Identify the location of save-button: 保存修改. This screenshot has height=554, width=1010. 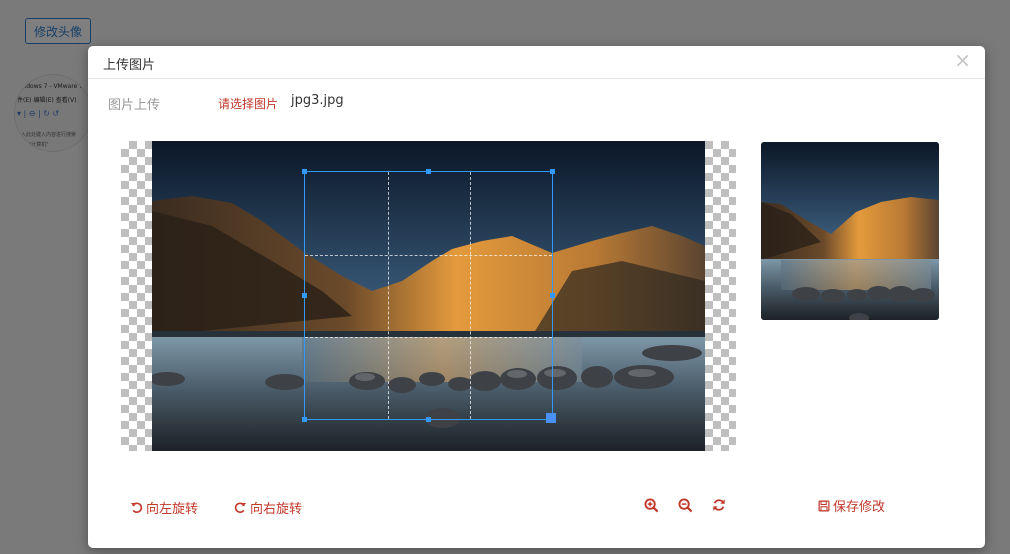
(851, 505).